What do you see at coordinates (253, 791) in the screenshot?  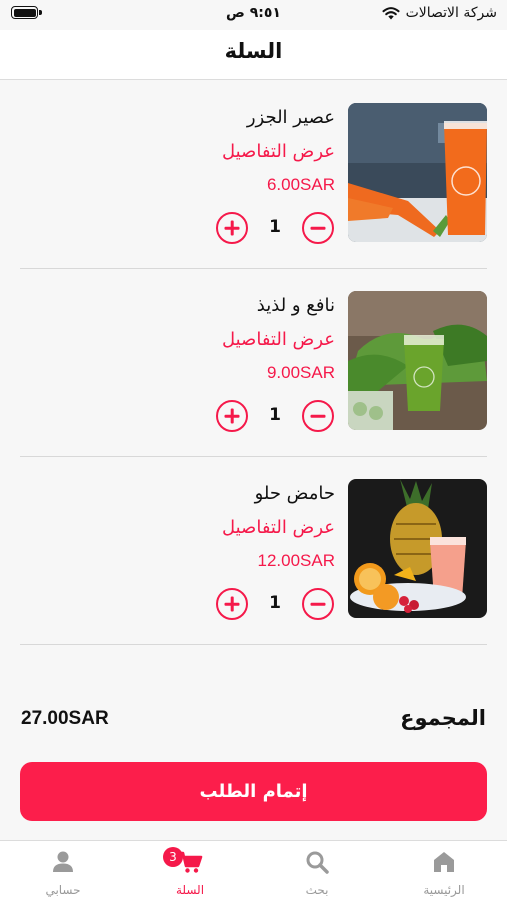 I see `checkout-button: إتمام الطلب` at bounding box center [253, 791].